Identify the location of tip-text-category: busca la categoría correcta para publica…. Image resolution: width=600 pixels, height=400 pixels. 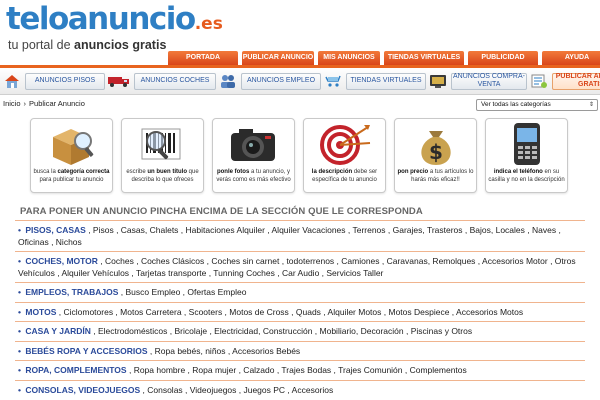
(71, 176).